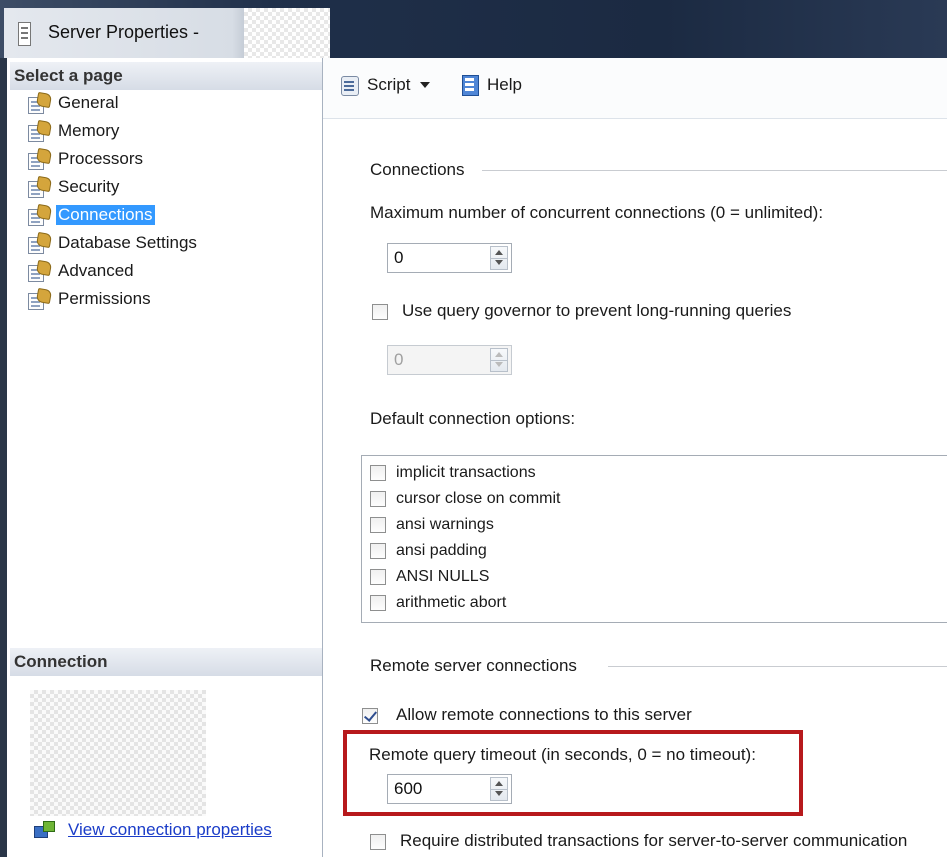 Image resolution: width=947 pixels, height=857 pixels. I want to click on left-edge, so click(3, 457).